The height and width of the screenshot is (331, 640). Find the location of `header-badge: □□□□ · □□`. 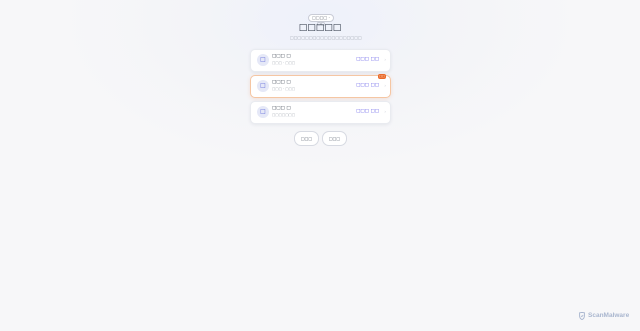

header-badge: □□□□ · □□ is located at coordinates (321, 20).